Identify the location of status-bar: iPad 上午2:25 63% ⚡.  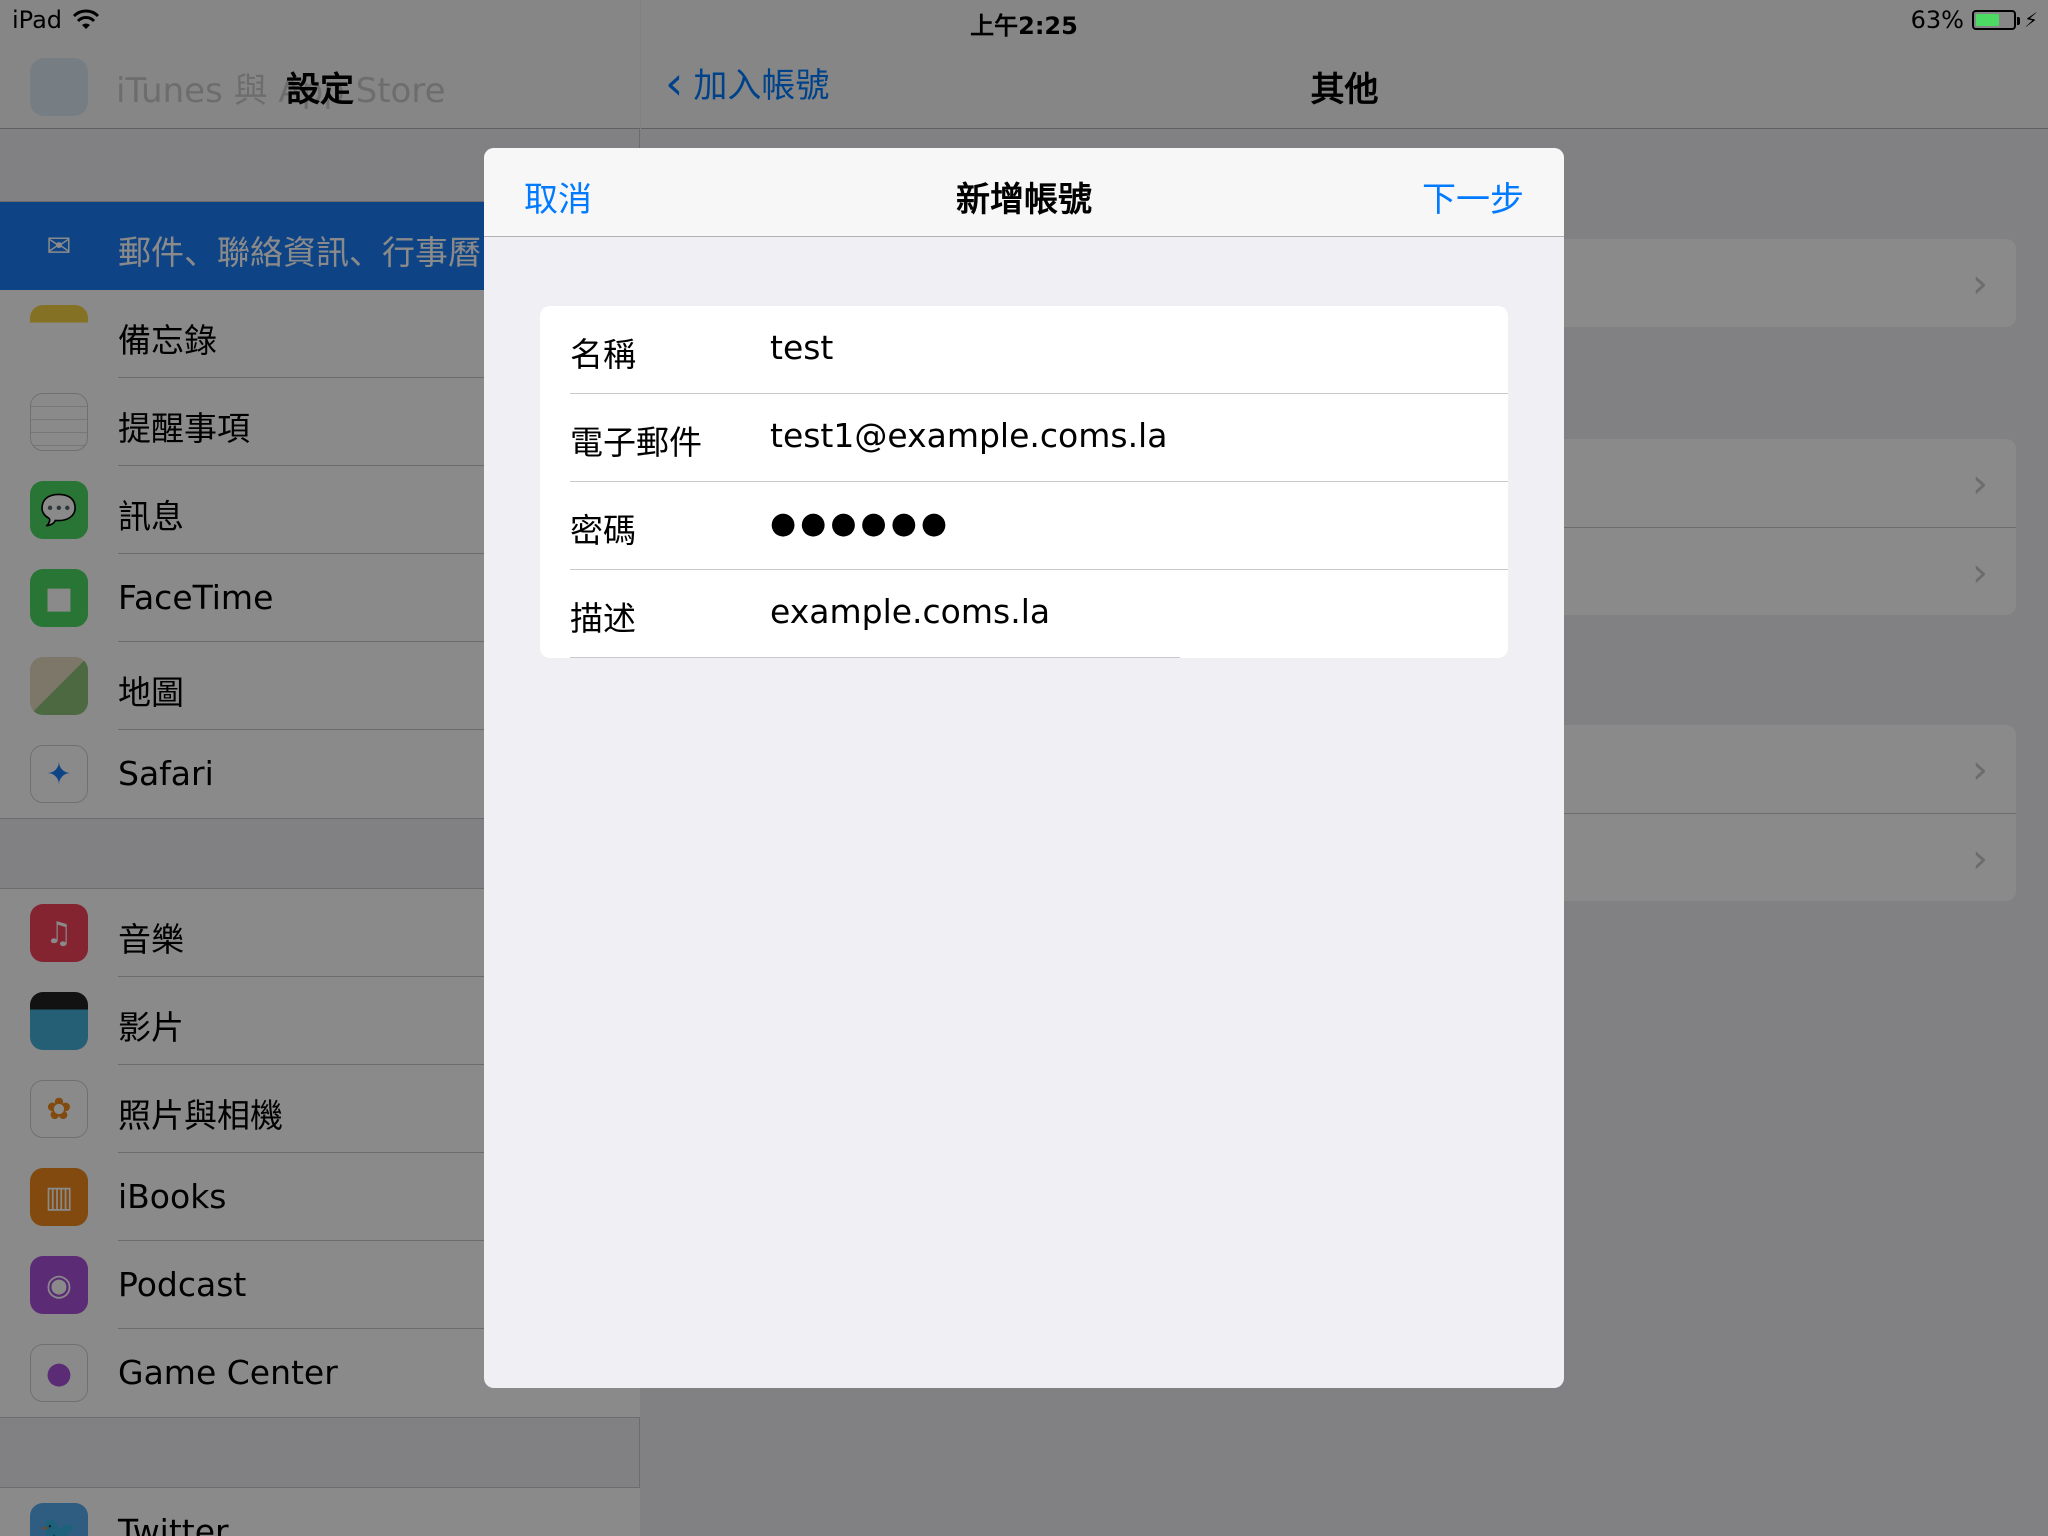
(1024, 20).